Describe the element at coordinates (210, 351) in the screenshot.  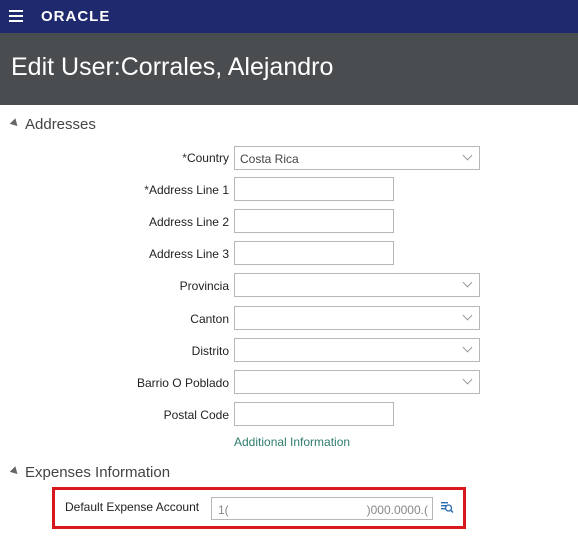
I see `distrito-label: Distrito` at that location.